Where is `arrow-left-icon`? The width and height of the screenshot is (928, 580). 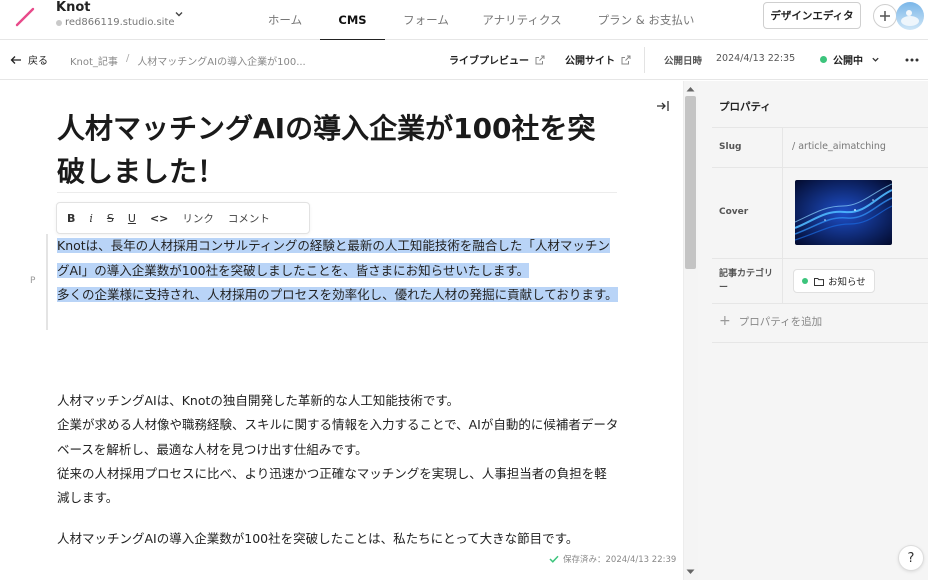 arrow-left-icon is located at coordinates (15, 59).